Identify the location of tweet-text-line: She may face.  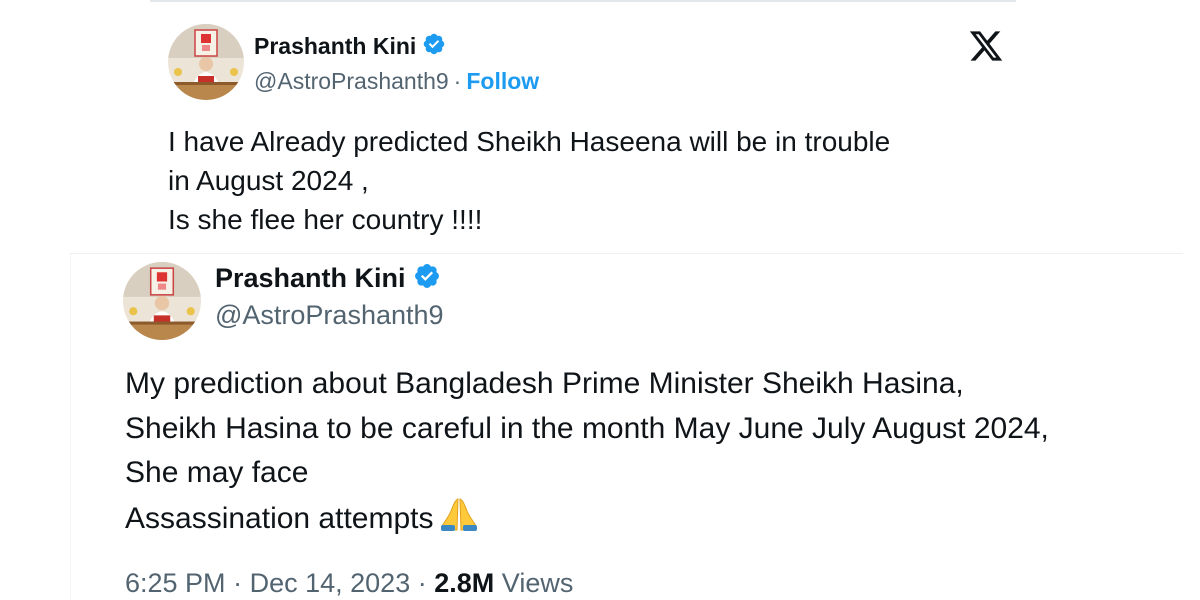
(217, 472).